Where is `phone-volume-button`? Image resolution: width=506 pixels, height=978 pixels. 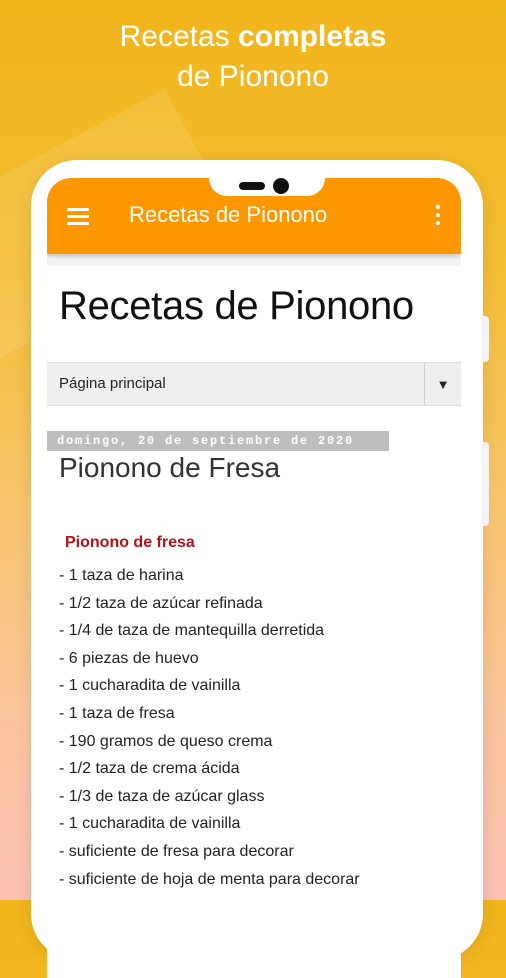 phone-volume-button is located at coordinates (485, 484).